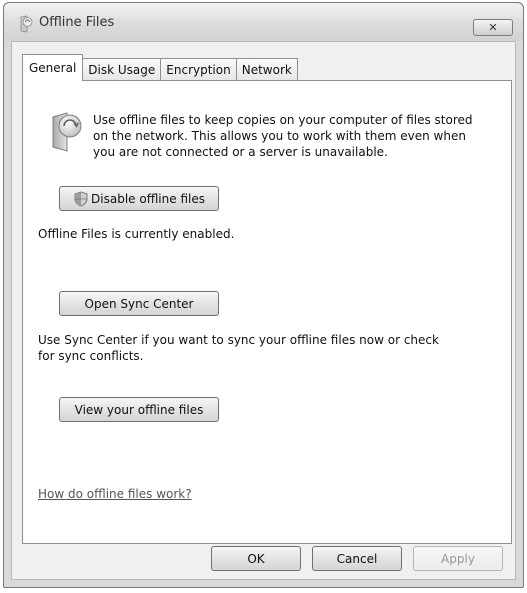 This screenshot has width=527, height=593. I want to click on close-icon: ✕, so click(493, 27).